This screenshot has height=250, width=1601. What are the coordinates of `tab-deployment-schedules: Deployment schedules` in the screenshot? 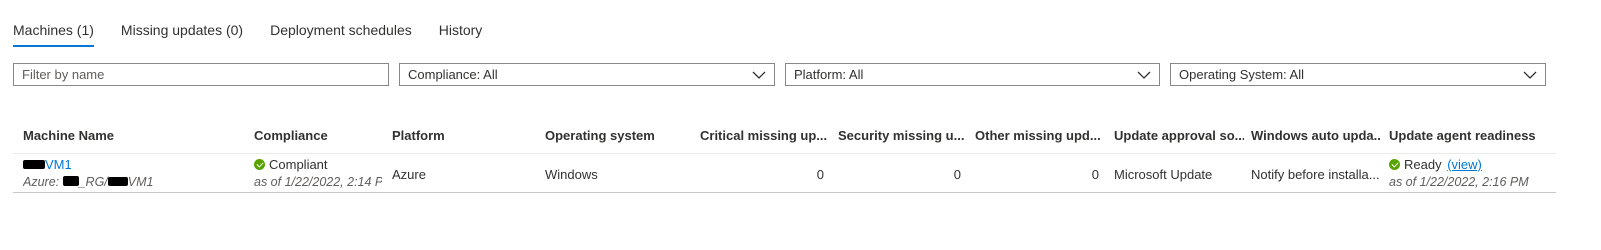 It's located at (341, 32).